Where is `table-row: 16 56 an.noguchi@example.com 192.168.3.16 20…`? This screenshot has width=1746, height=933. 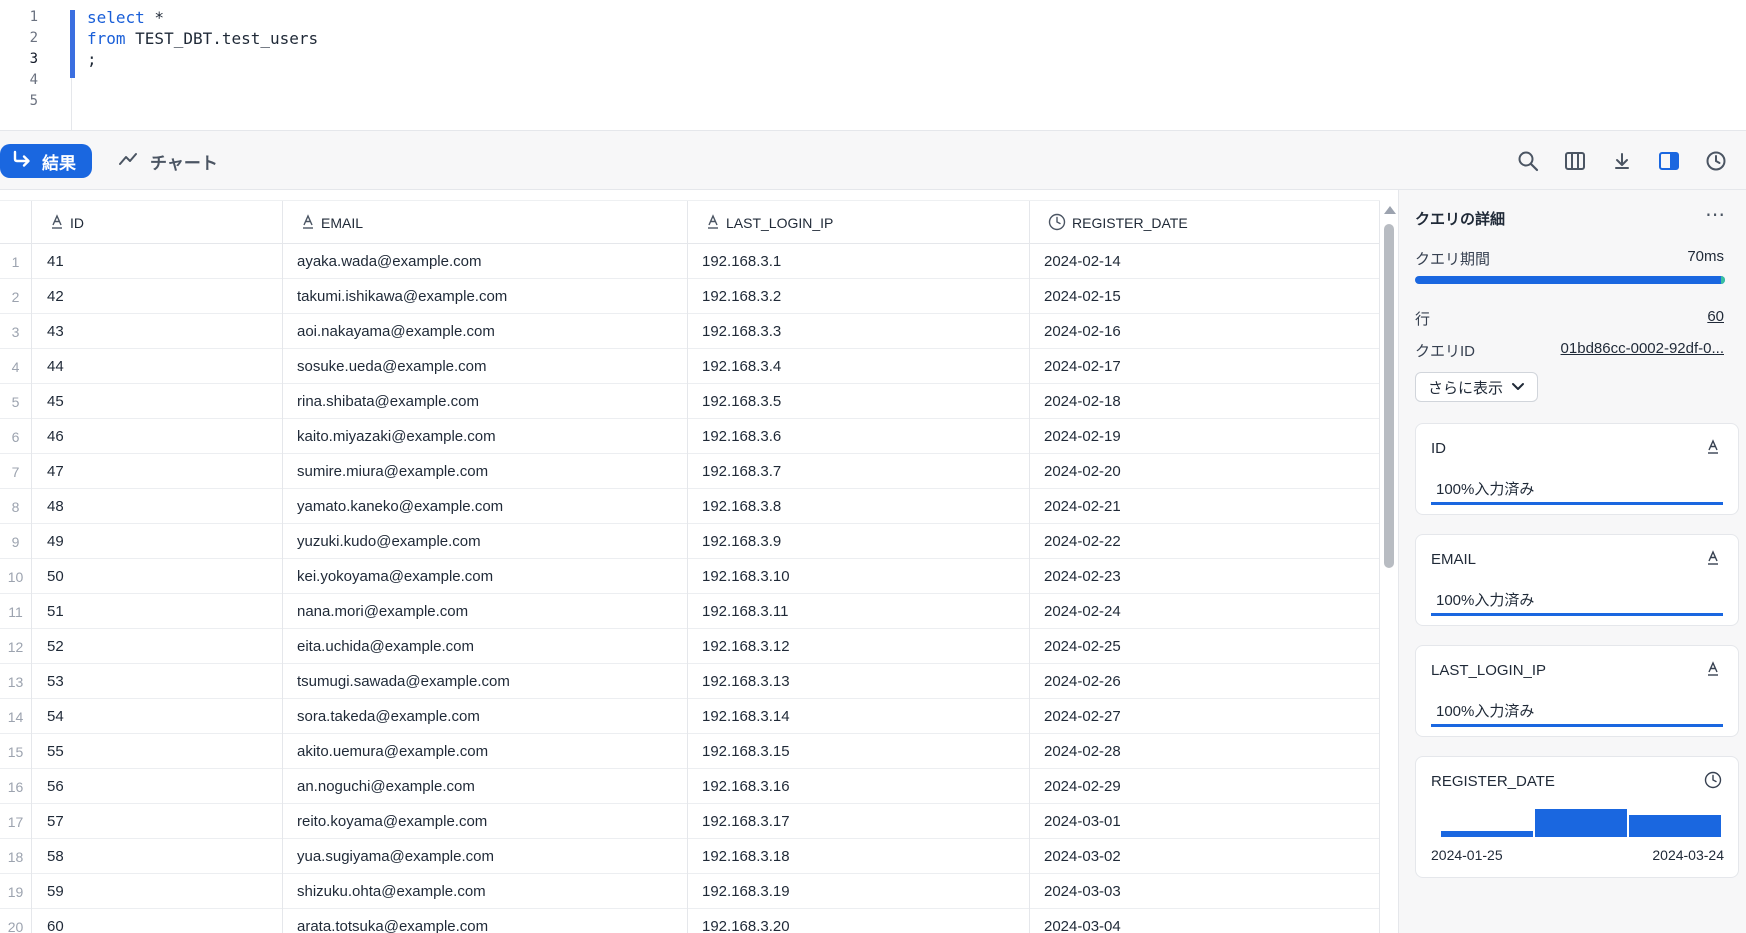 table-row: 16 56 an.noguchi@example.com 192.168.3.16 20… is located at coordinates (690, 786).